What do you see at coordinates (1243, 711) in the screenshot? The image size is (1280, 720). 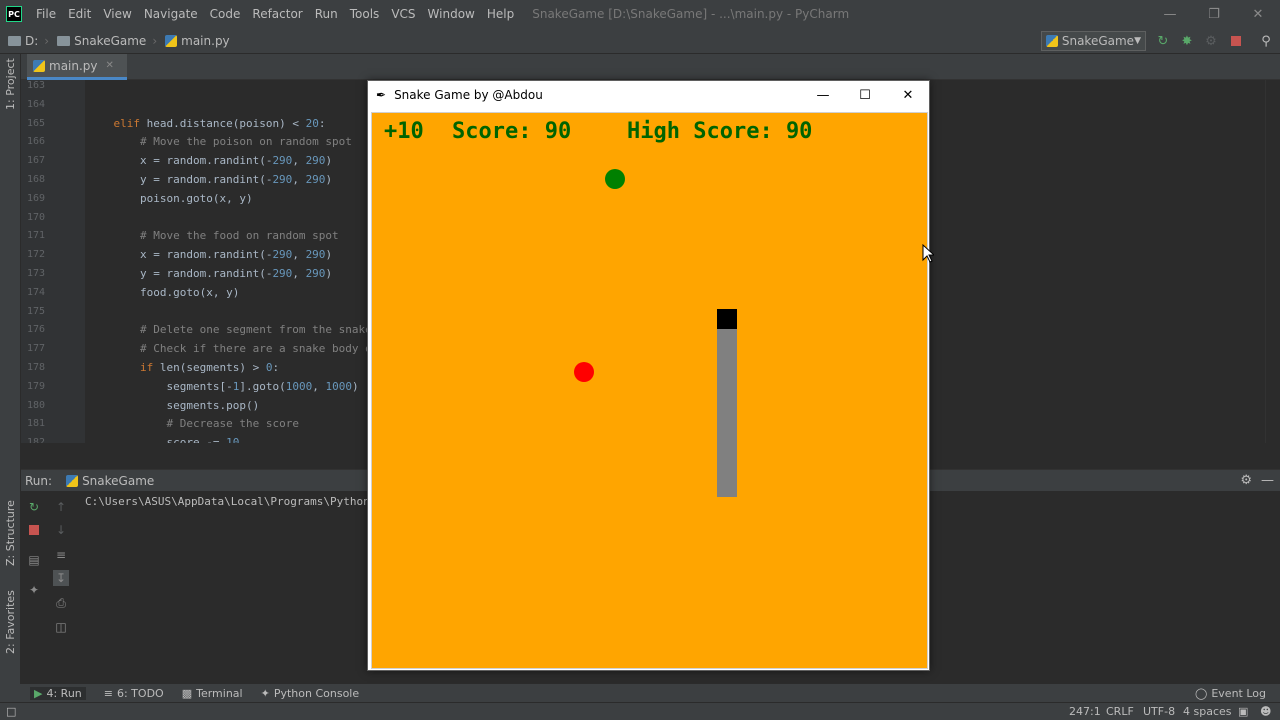 I see `lock-icon: ▣` at bounding box center [1243, 711].